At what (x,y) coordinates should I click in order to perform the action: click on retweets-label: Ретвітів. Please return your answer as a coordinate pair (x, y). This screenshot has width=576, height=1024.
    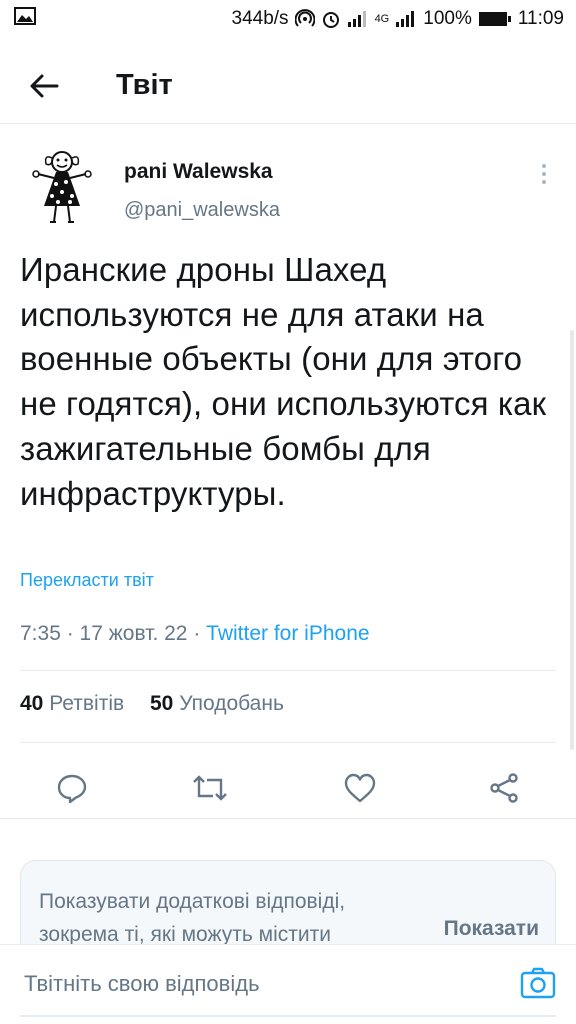
    Looking at the image, I should click on (87, 703).